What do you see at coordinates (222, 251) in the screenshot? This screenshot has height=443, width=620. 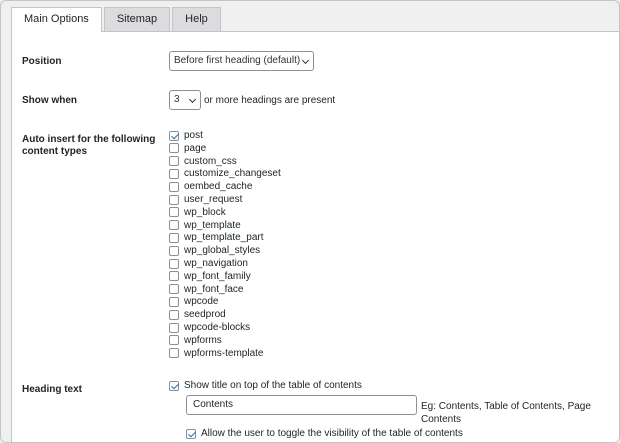 I see `content-type-label: wp_global_styles` at bounding box center [222, 251].